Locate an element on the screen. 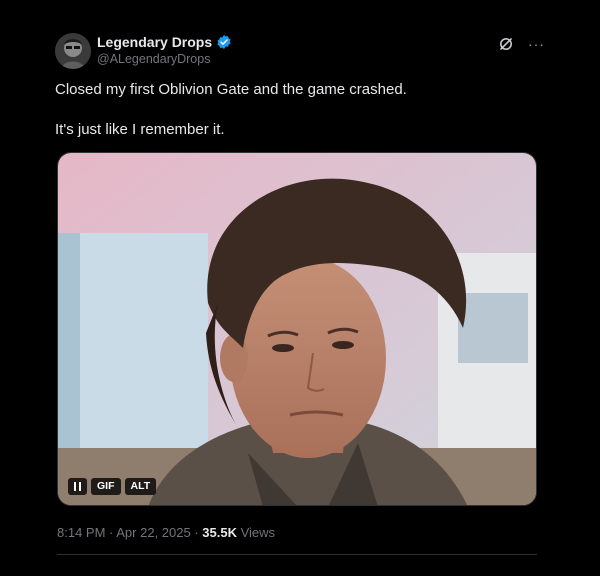 The height and width of the screenshot is (576, 600). avatar is located at coordinates (73, 51).